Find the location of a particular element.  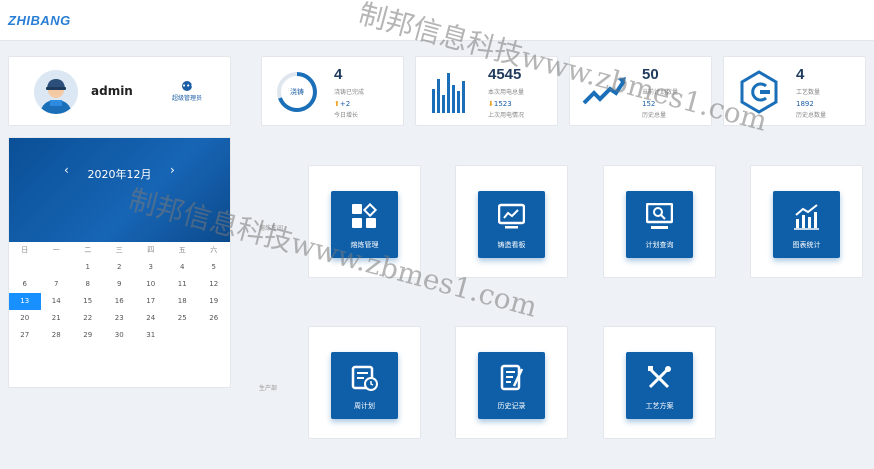

calendar-row: 日一二三四五六 is located at coordinates (119, 250).